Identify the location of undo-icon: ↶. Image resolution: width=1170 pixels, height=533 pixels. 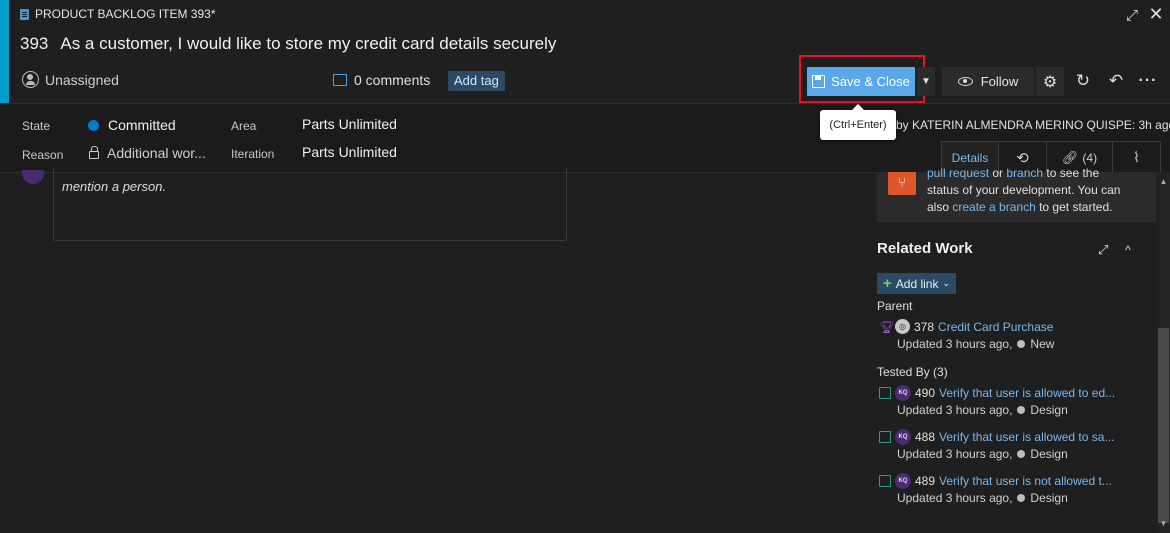
(1116, 81).